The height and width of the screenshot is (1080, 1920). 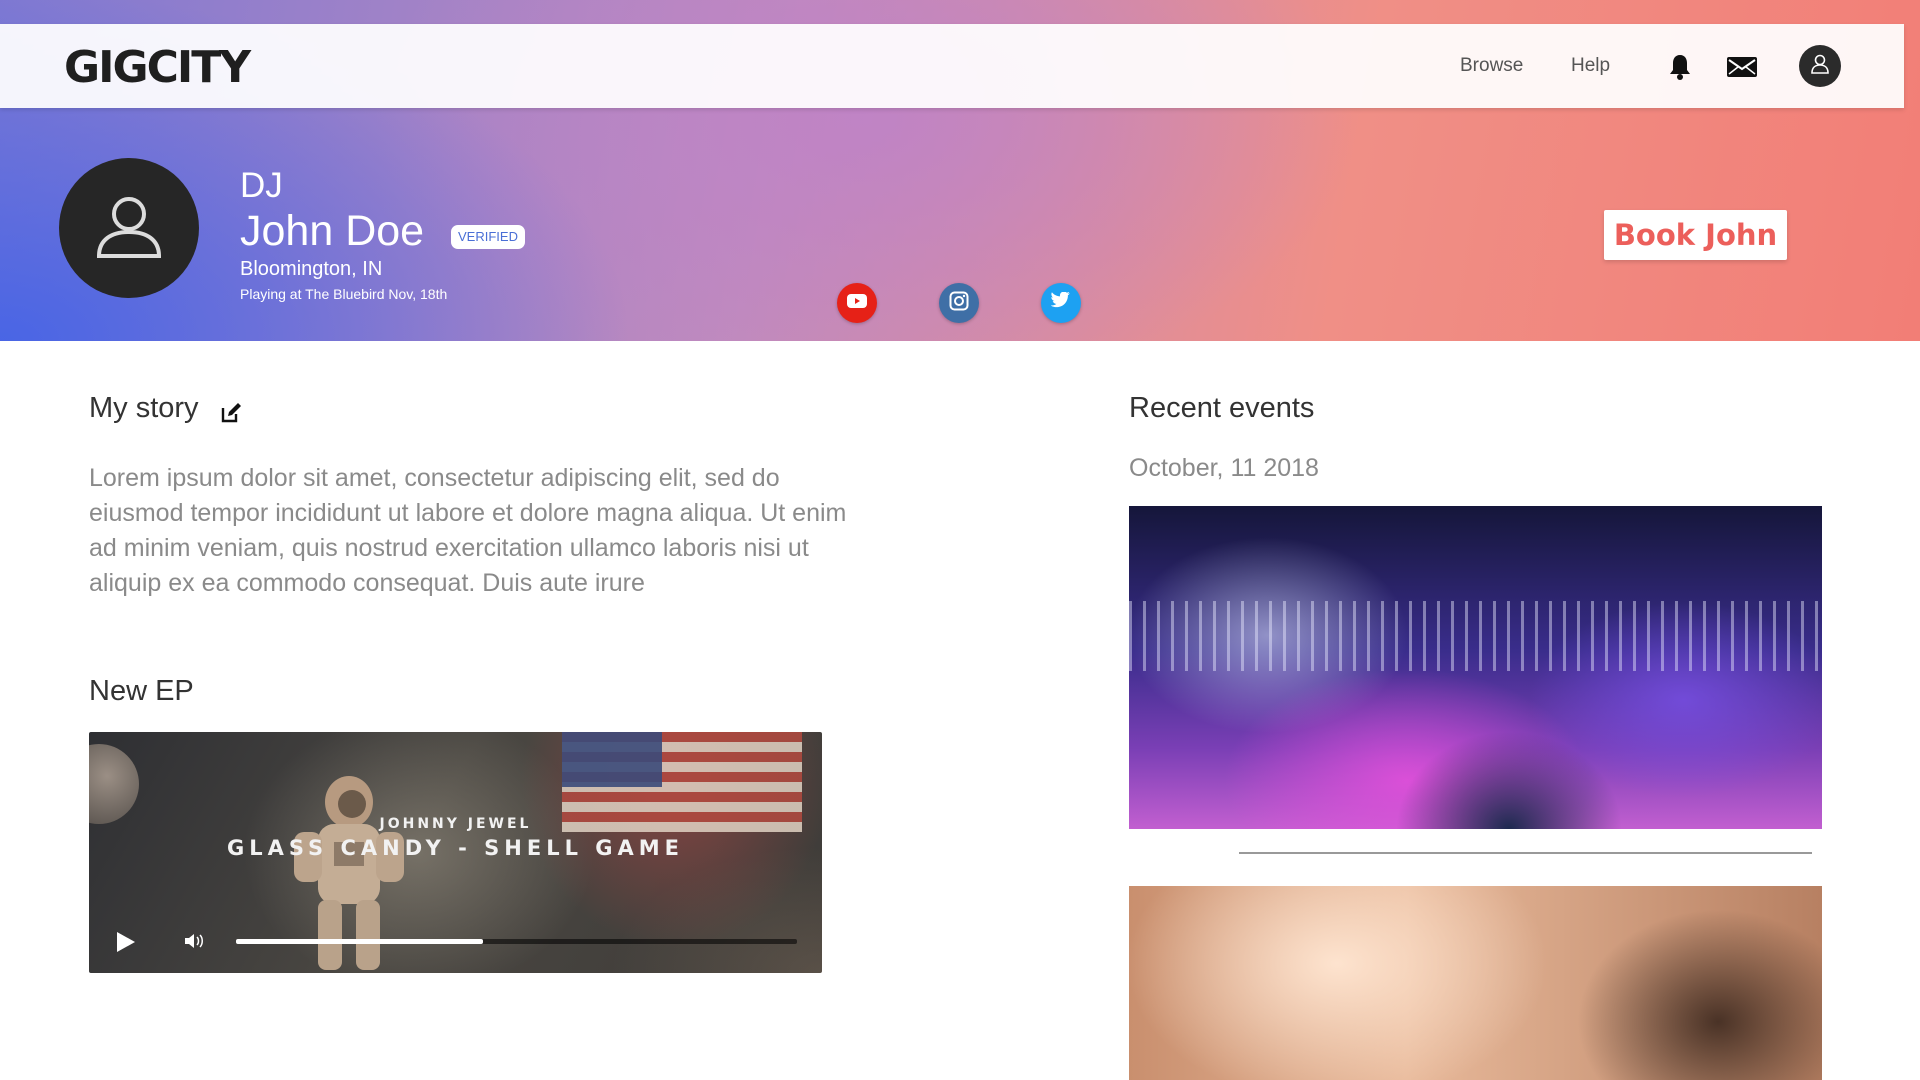 What do you see at coordinates (311, 269) in the screenshot?
I see `profile-location: Bloomington, IN` at bounding box center [311, 269].